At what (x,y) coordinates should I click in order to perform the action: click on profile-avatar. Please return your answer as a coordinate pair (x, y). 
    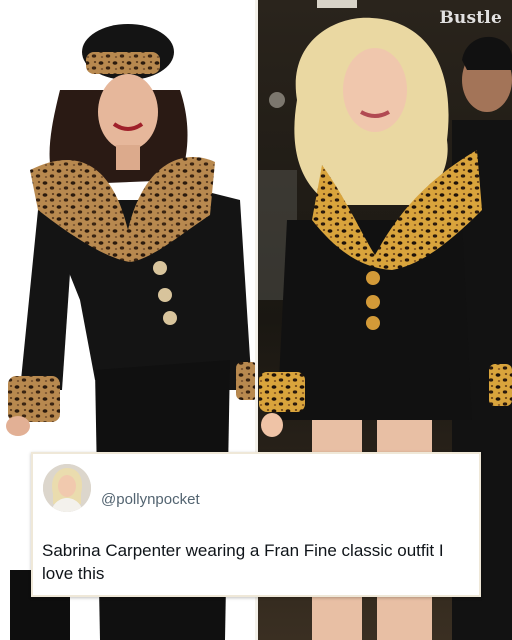
    Looking at the image, I should click on (67, 488).